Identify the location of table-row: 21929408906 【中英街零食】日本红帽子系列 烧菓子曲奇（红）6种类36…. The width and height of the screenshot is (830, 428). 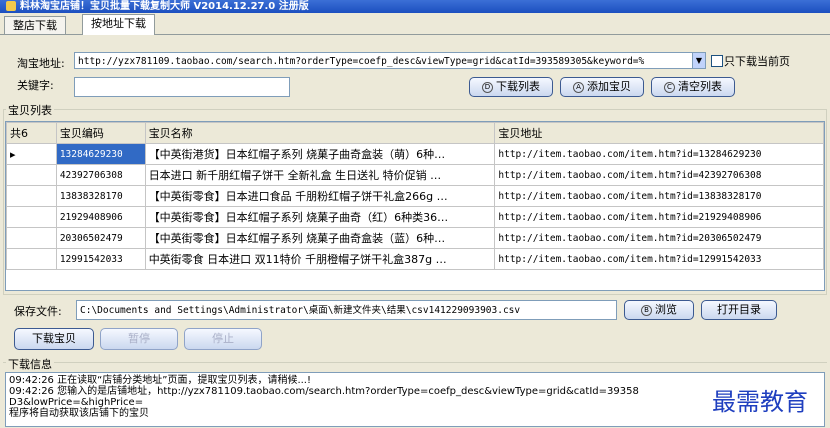
(415, 217).